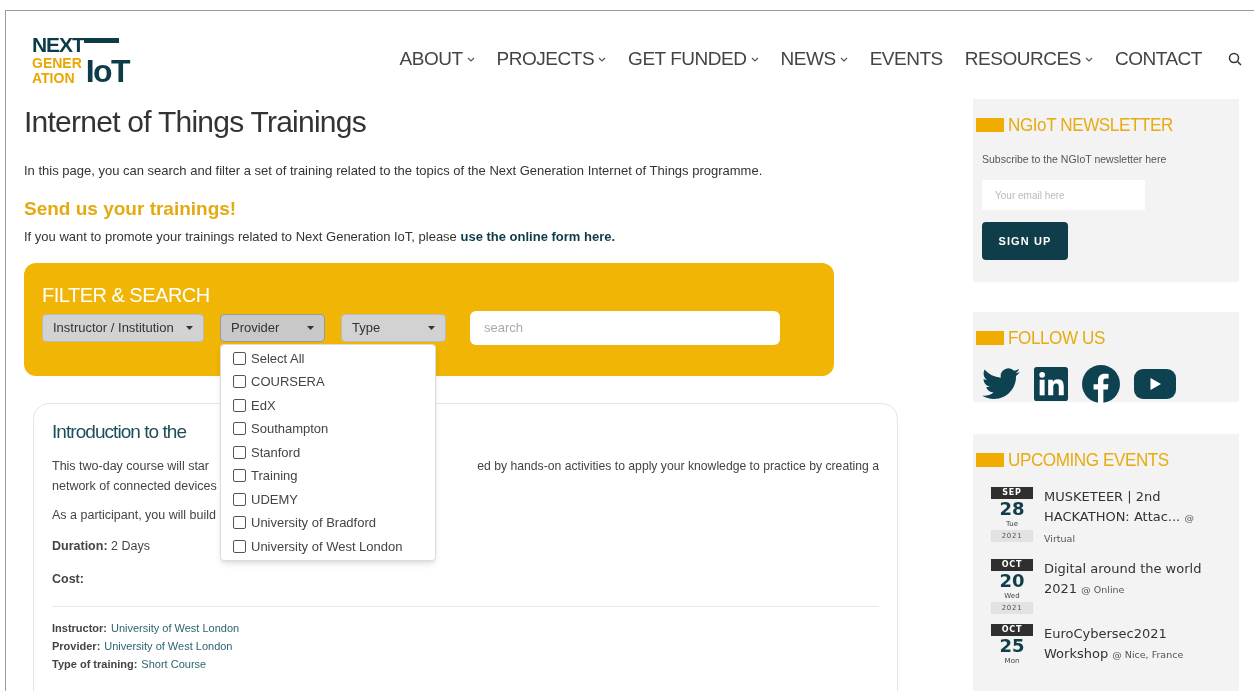  What do you see at coordinates (1101, 383) in the screenshot?
I see `facebook-icon` at bounding box center [1101, 383].